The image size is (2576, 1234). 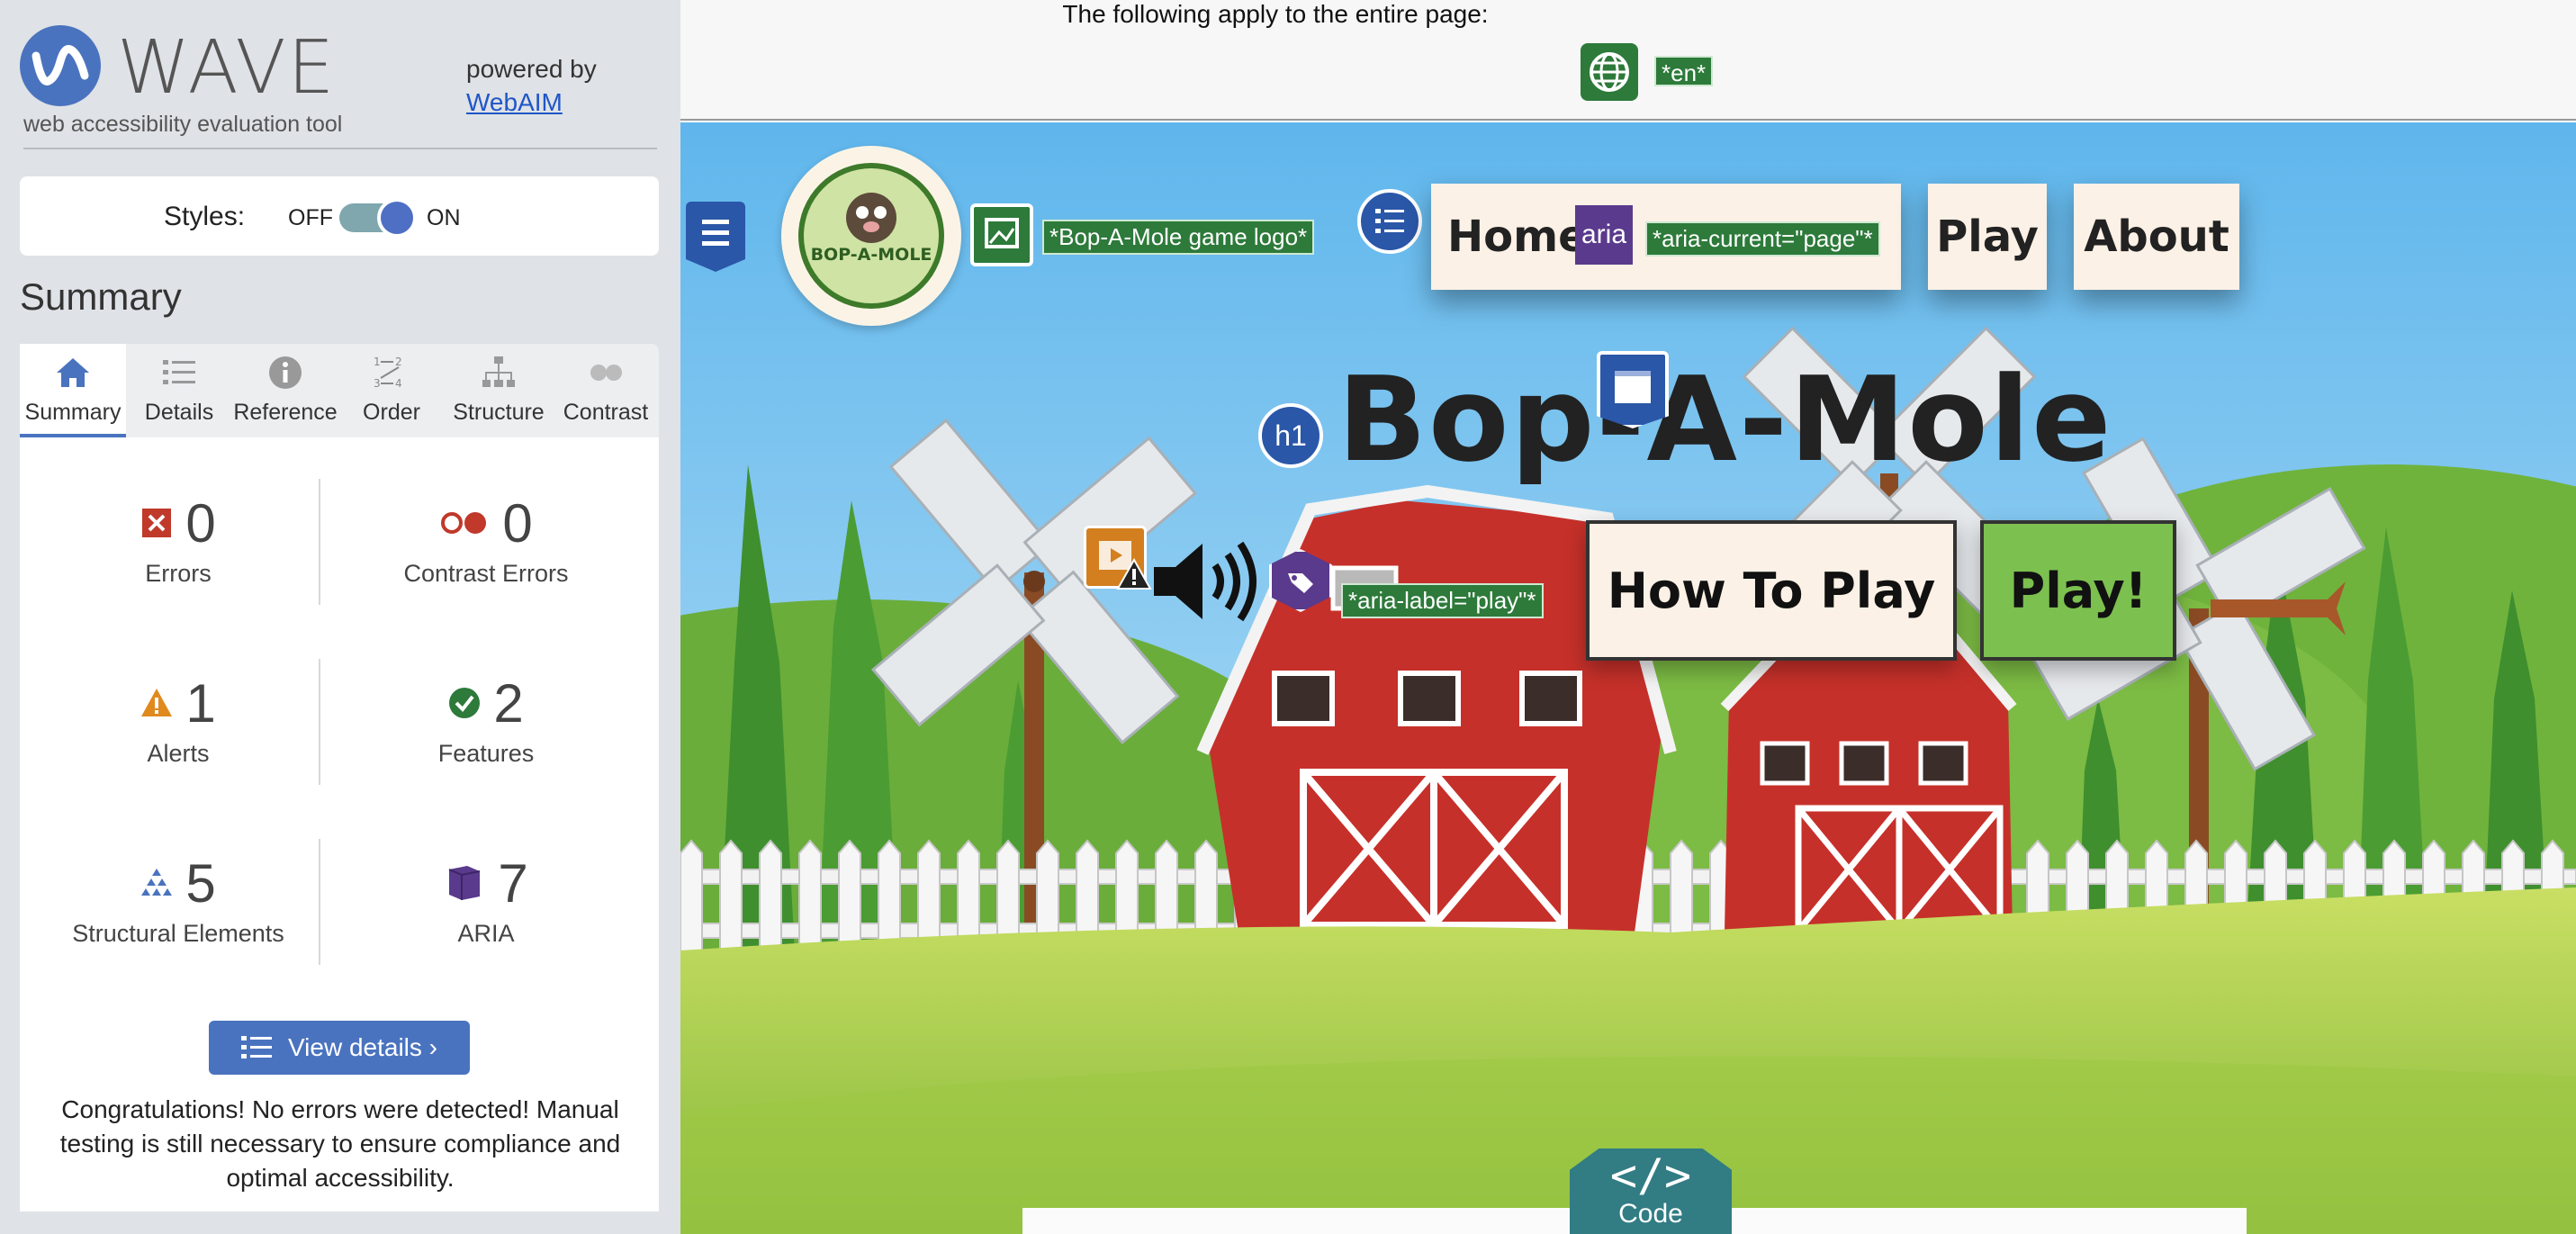 I want to click on home-icon, so click(x=73, y=372).